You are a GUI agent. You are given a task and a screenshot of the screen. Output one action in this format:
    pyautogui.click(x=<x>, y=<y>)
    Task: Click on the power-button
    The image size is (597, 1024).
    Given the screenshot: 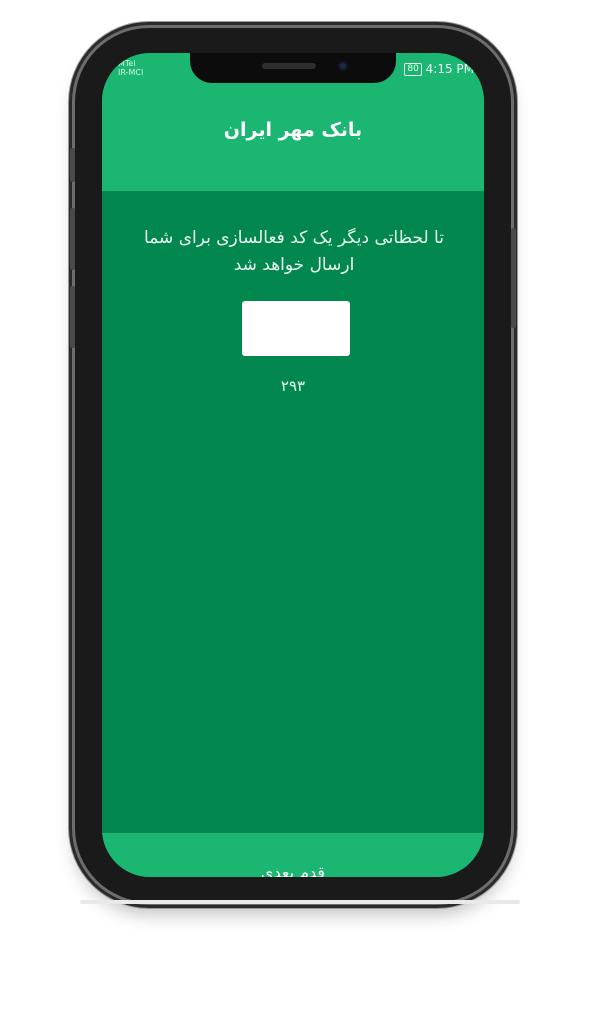 What is the action you would take?
    pyautogui.click(x=513, y=278)
    